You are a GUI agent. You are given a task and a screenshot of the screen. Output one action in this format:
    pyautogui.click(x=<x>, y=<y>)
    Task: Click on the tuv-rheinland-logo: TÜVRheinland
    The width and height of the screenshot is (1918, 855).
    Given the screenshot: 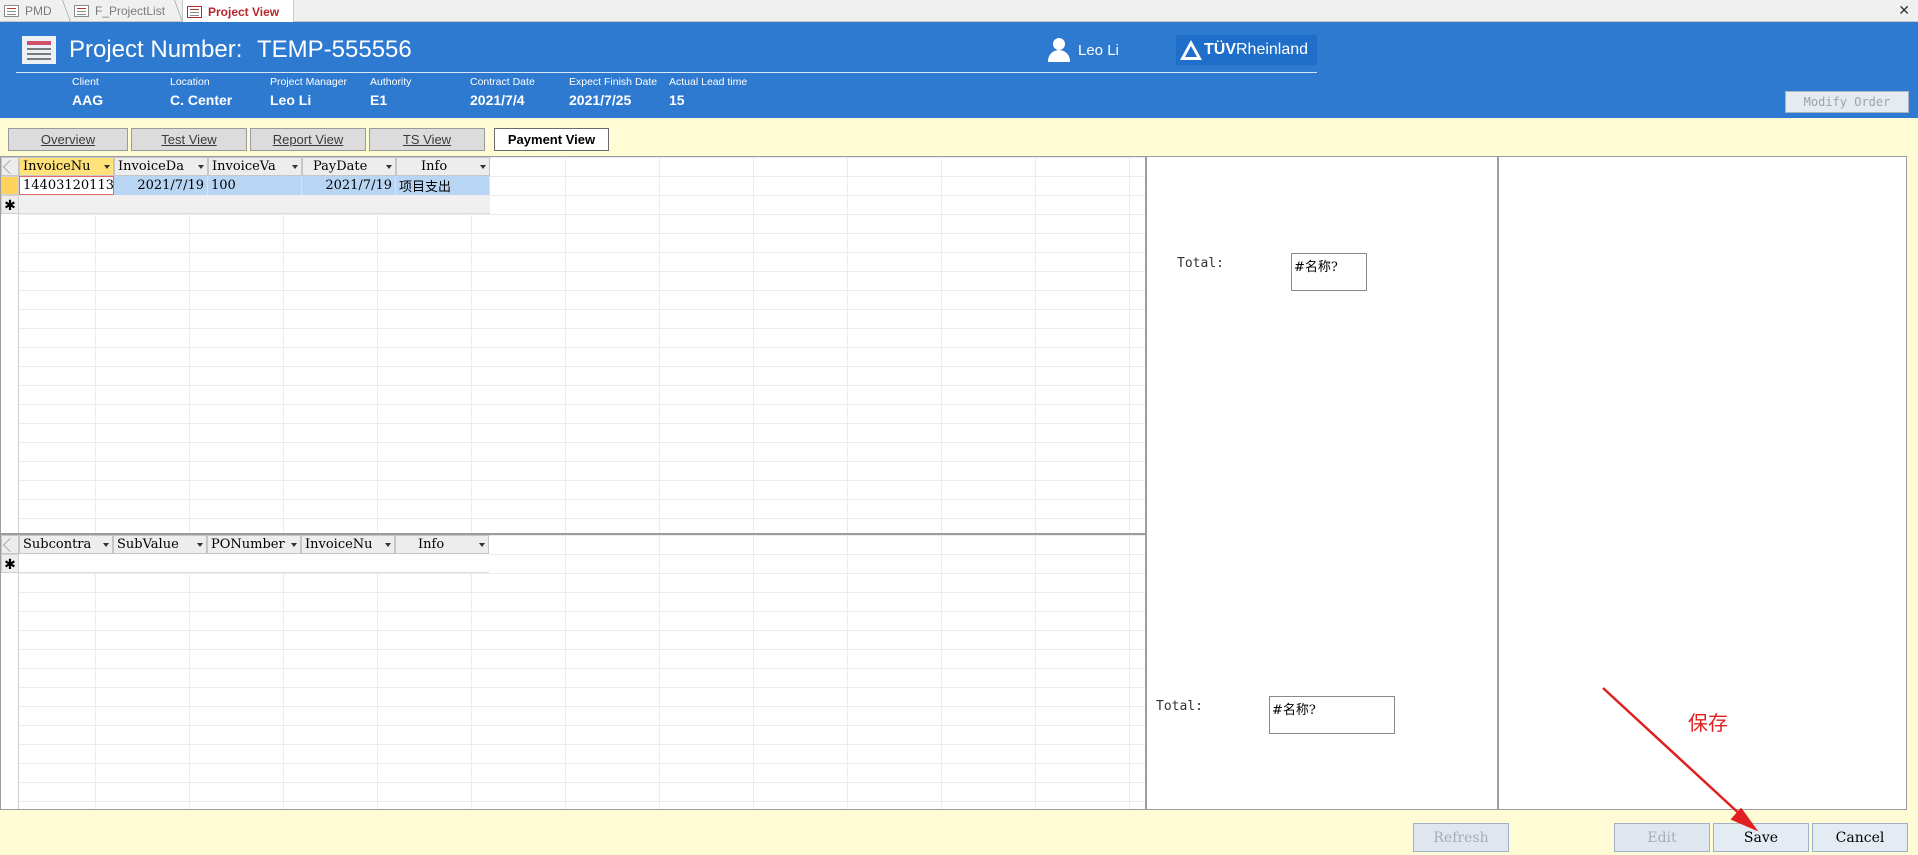 What is the action you would take?
    pyautogui.click(x=1246, y=50)
    